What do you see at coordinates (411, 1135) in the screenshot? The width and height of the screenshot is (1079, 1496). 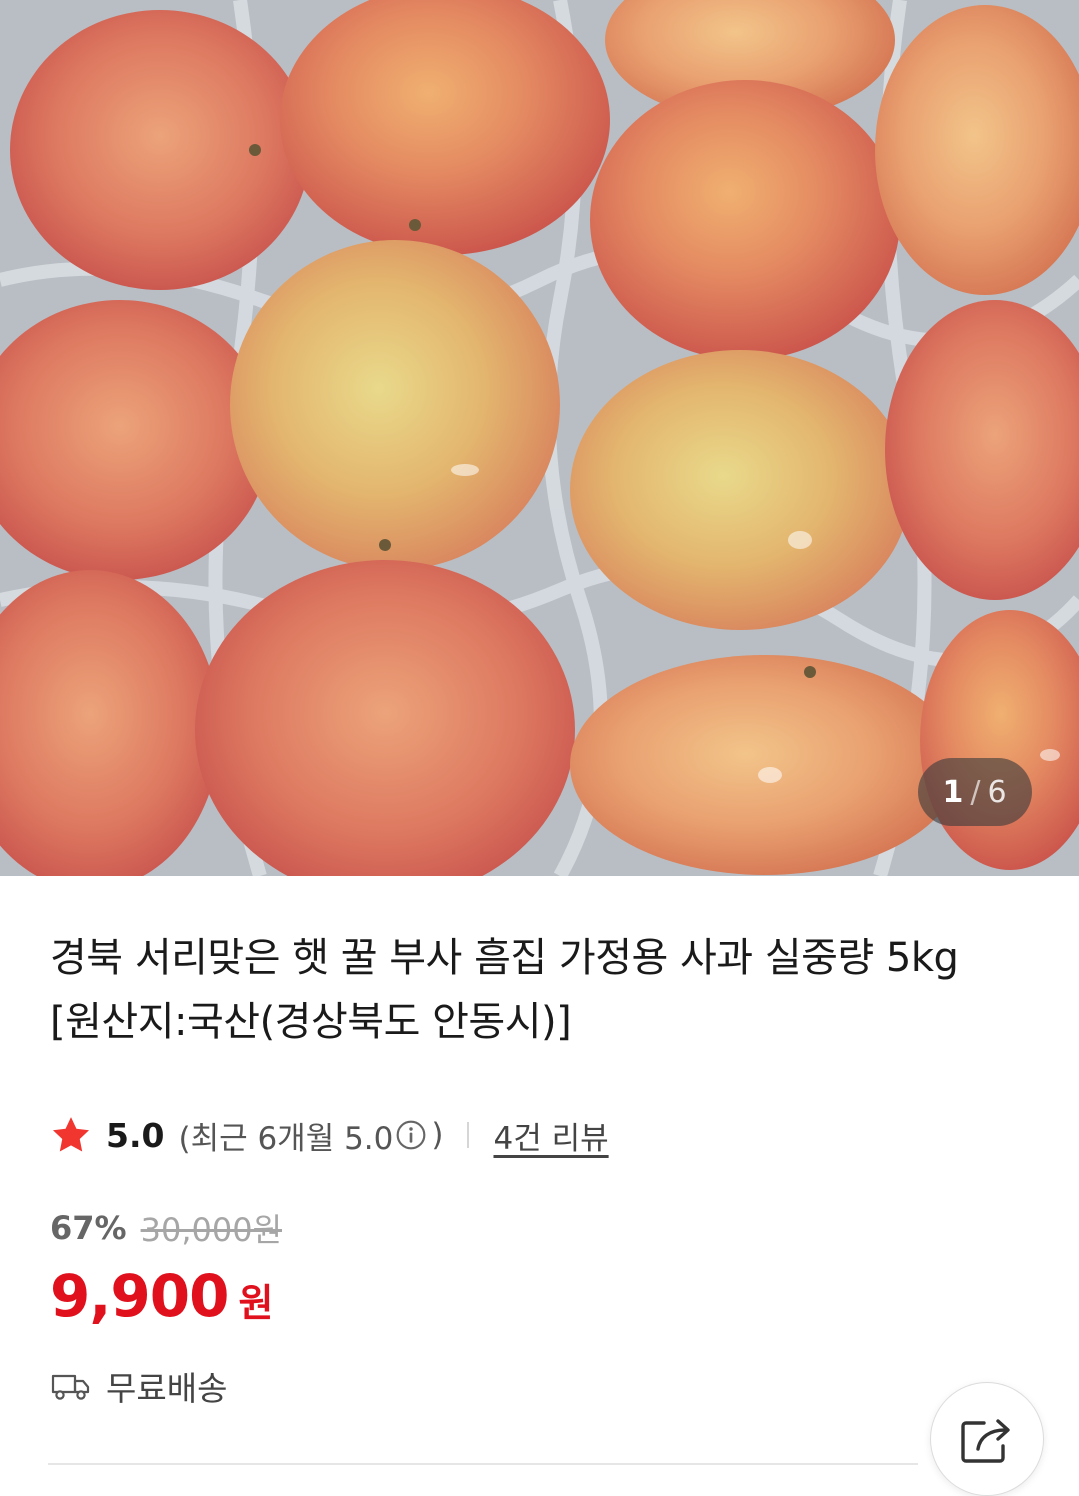 I see `info-icon` at bounding box center [411, 1135].